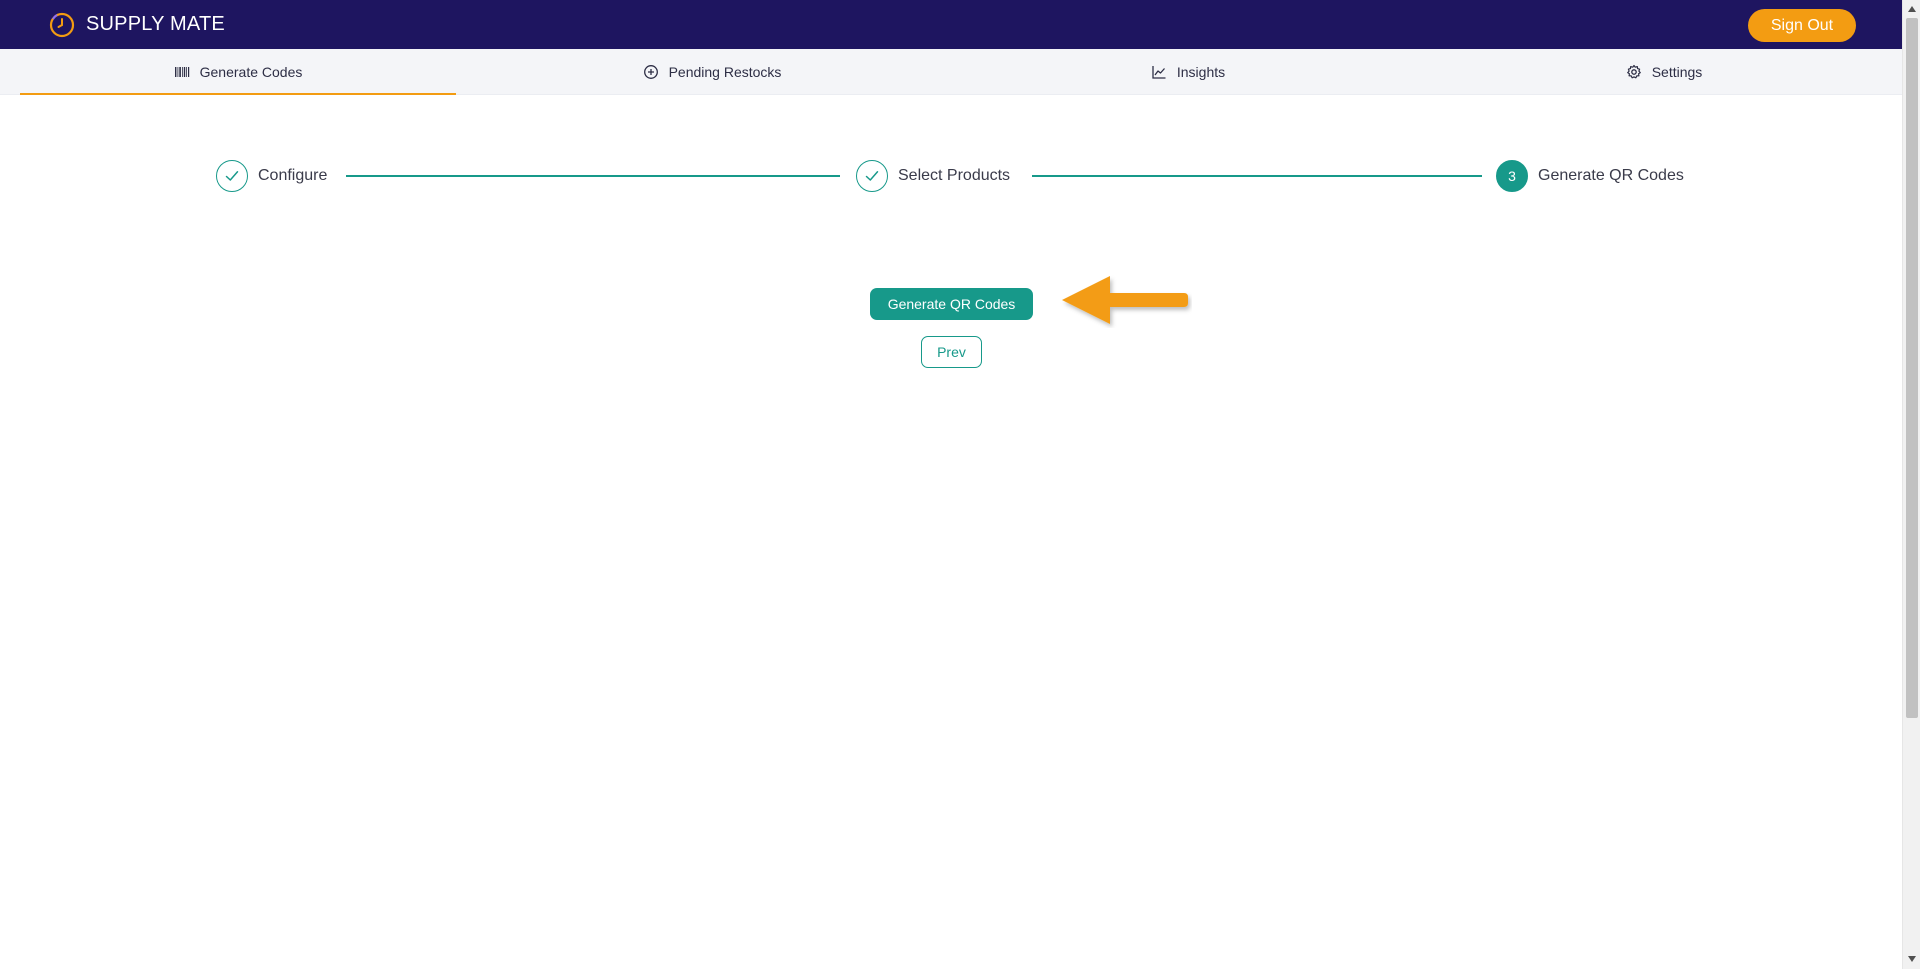  I want to click on arrow-left-icon, so click(1125, 300).